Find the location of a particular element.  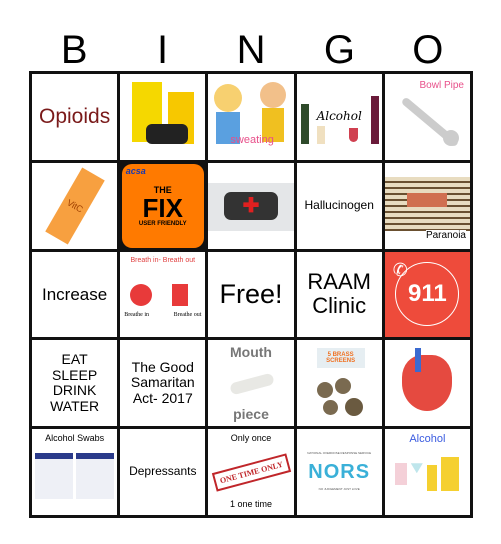

breathe-out-label: Breathe out is located at coordinates (187, 314).